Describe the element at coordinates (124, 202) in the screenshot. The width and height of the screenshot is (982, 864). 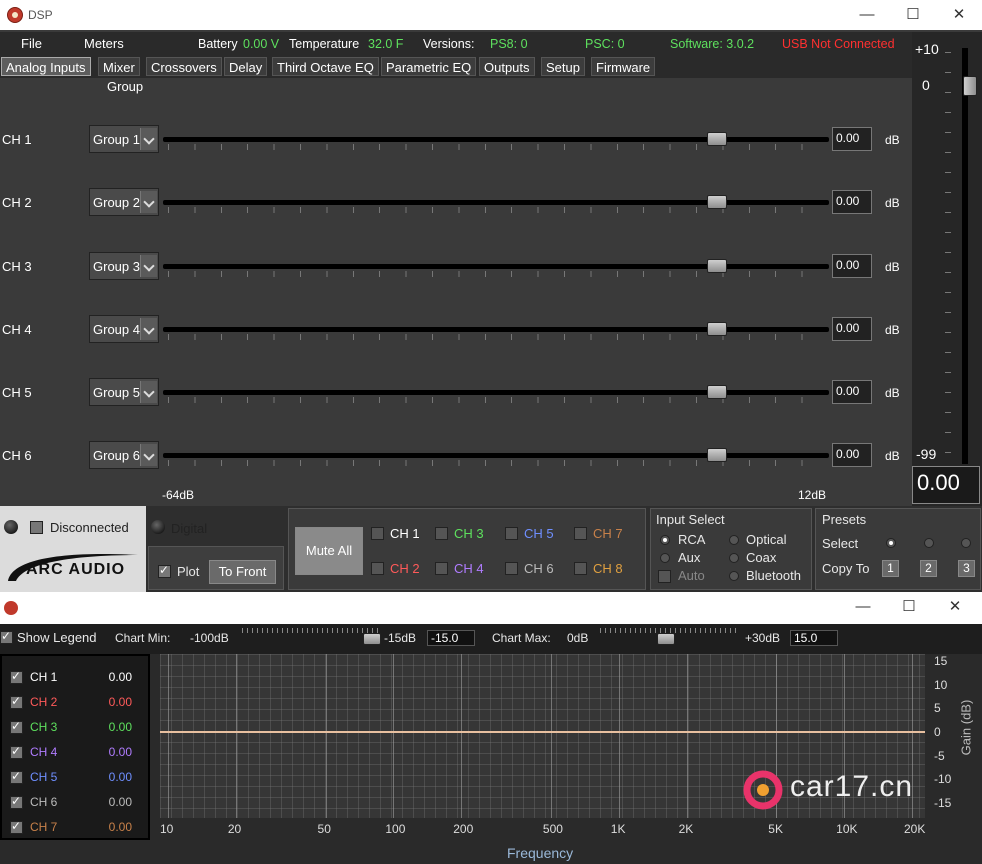
I see `group-select: Group 2` at that location.